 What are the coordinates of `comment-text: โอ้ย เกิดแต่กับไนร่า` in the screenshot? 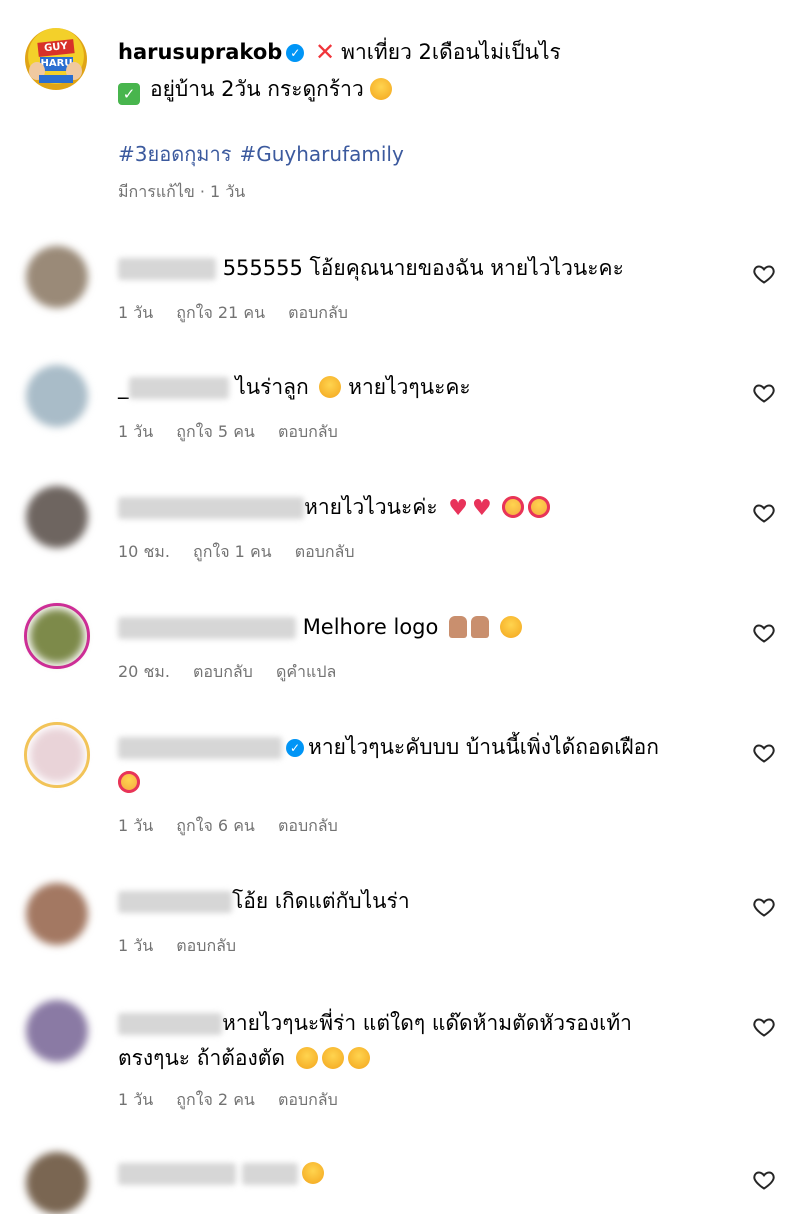 It's located at (428, 901).